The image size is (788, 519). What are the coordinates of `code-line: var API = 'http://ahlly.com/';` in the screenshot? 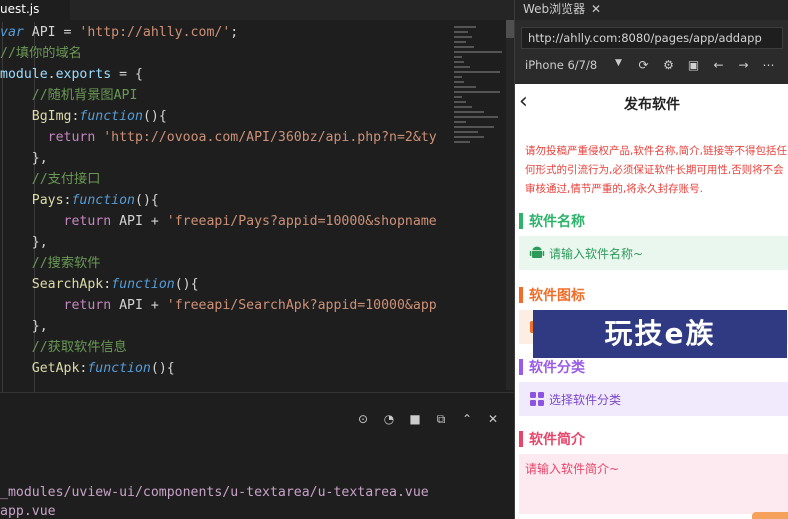 It's located at (119, 32).